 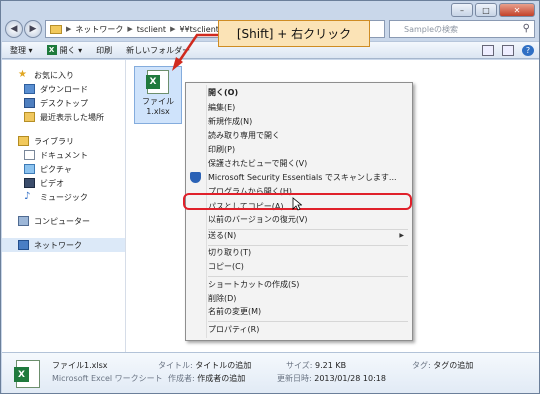 I want to click on open-button: X 開く ▾, so click(x=64, y=50).